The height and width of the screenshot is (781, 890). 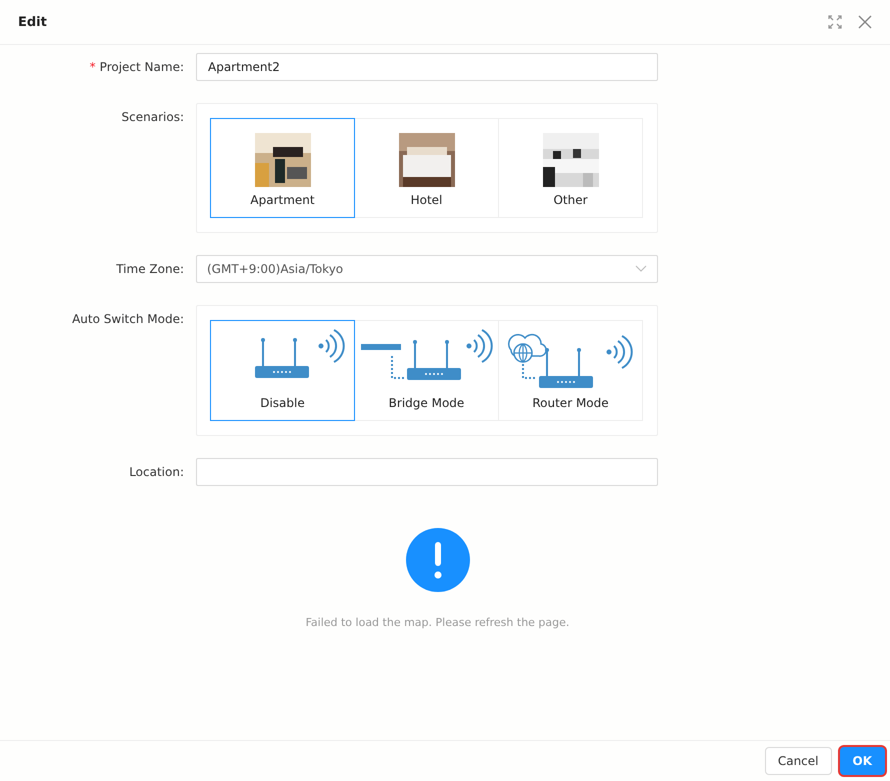 What do you see at coordinates (93, 67) in the screenshot?
I see `required-mark: *` at bounding box center [93, 67].